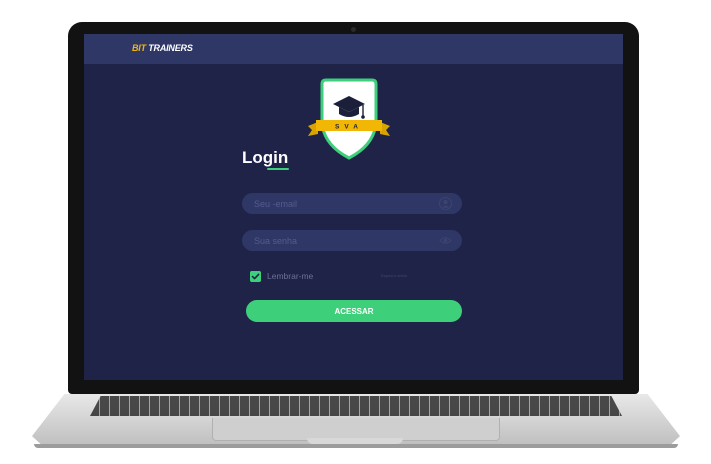 This screenshot has width=711, height=464. What do you see at coordinates (349, 119) in the screenshot?
I see `sva-badge-logo: SVA` at bounding box center [349, 119].